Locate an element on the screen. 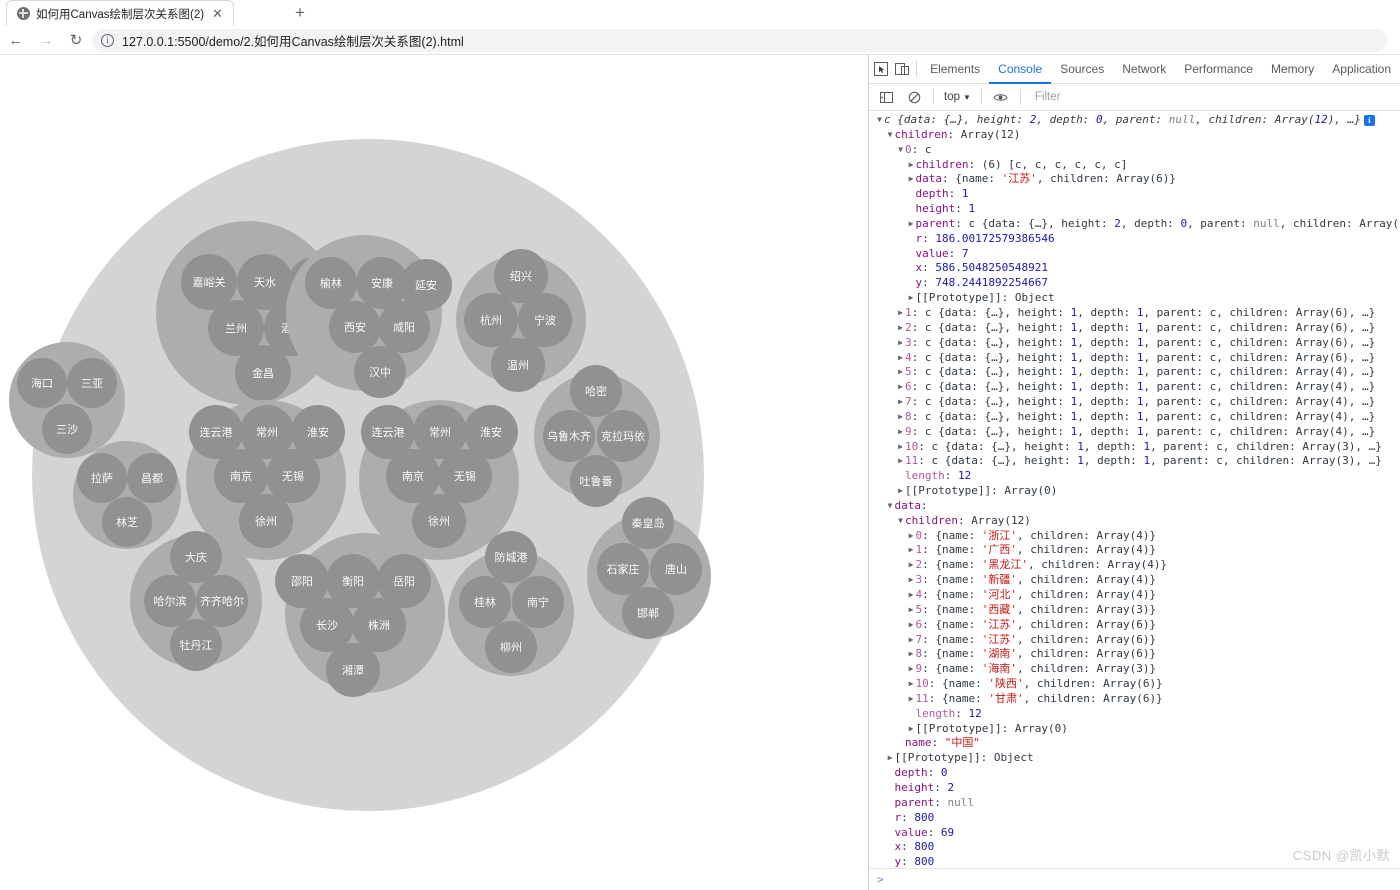  circle-node-city: 湘潭 is located at coordinates (353, 670).